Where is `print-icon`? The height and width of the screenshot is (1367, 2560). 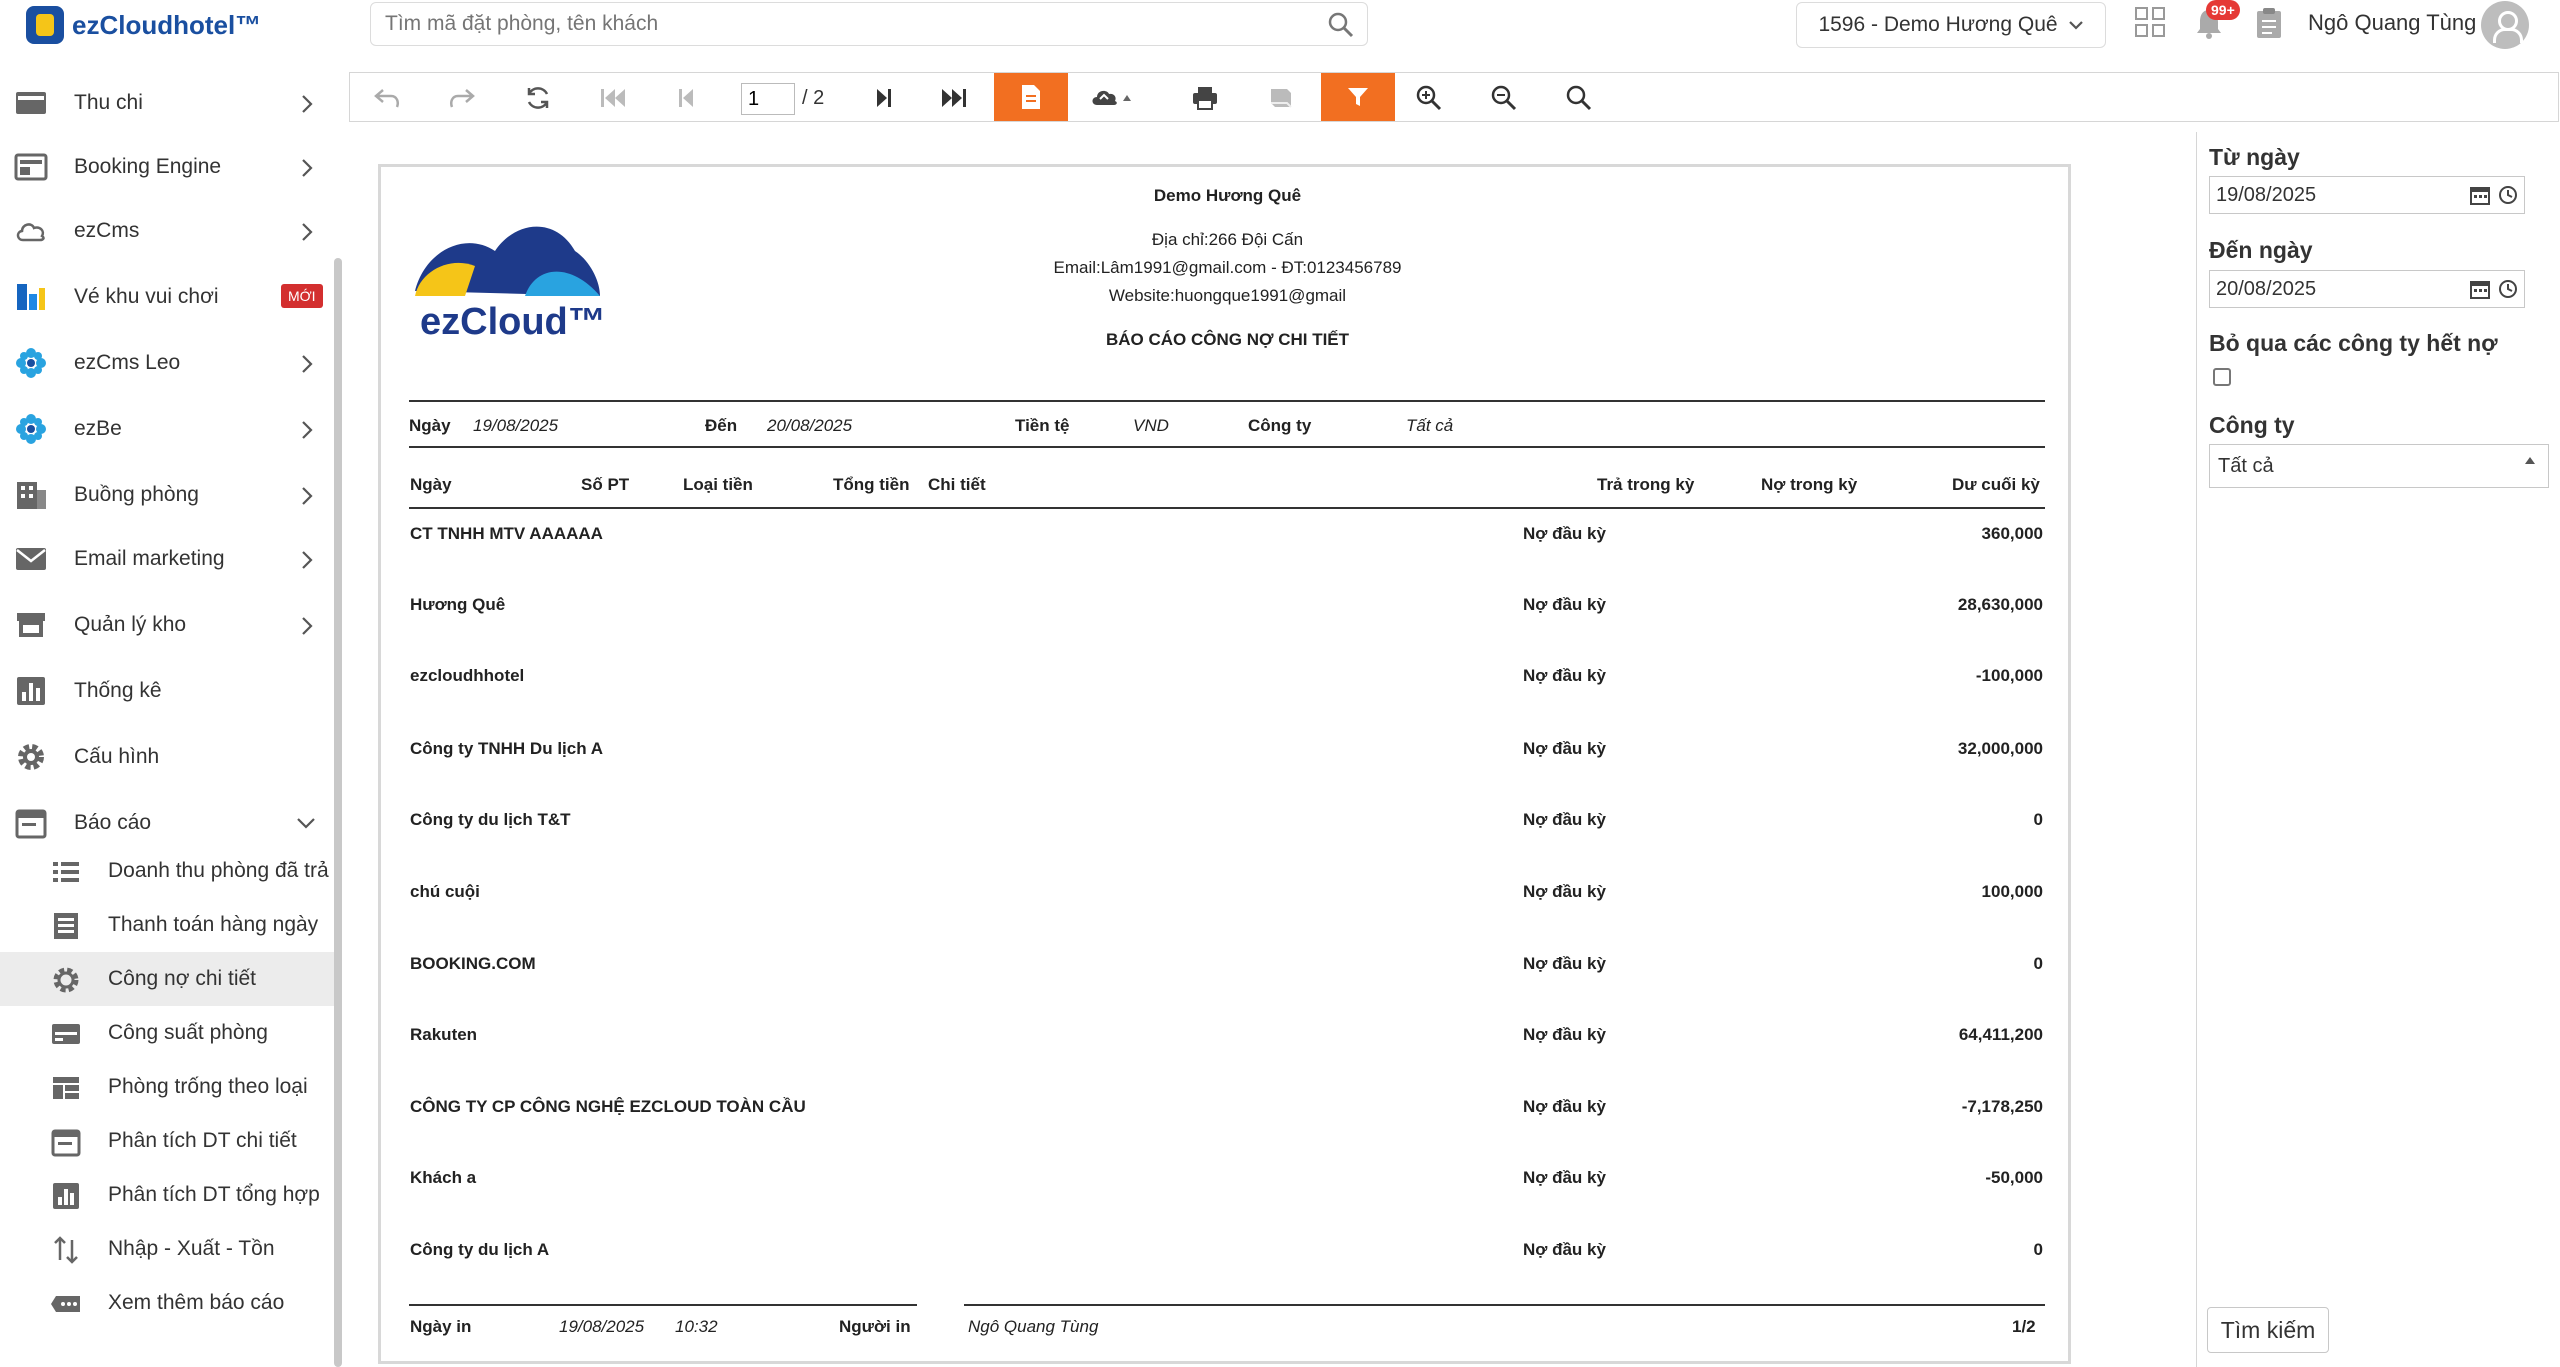
print-icon is located at coordinates (1205, 98).